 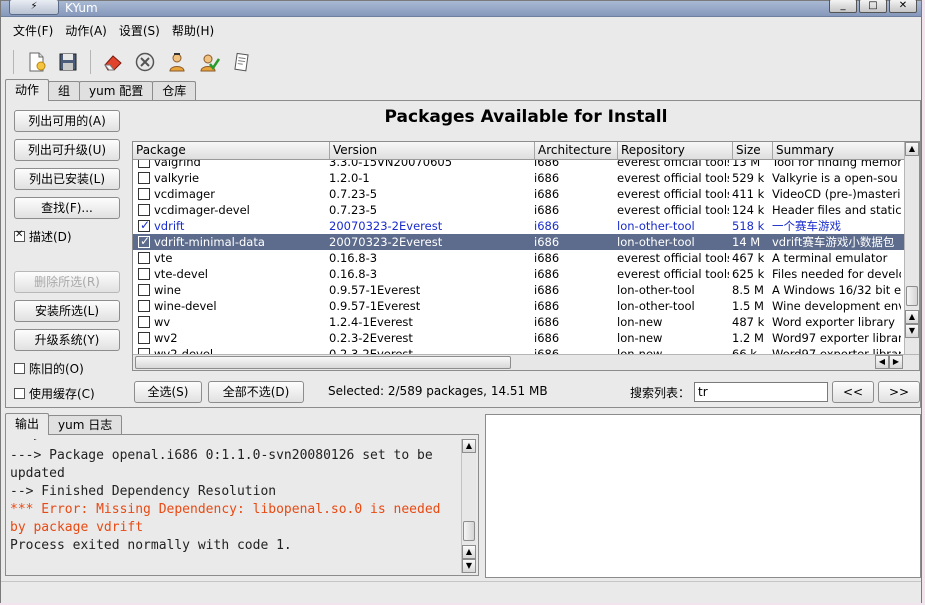 What do you see at coordinates (835, 178) in the screenshot?
I see `cell: Valkyrie is a open-sou` at bounding box center [835, 178].